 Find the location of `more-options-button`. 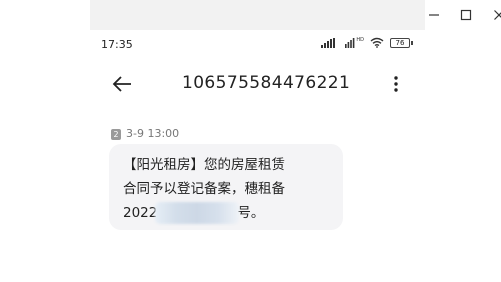

more-options-button is located at coordinates (396, 84).